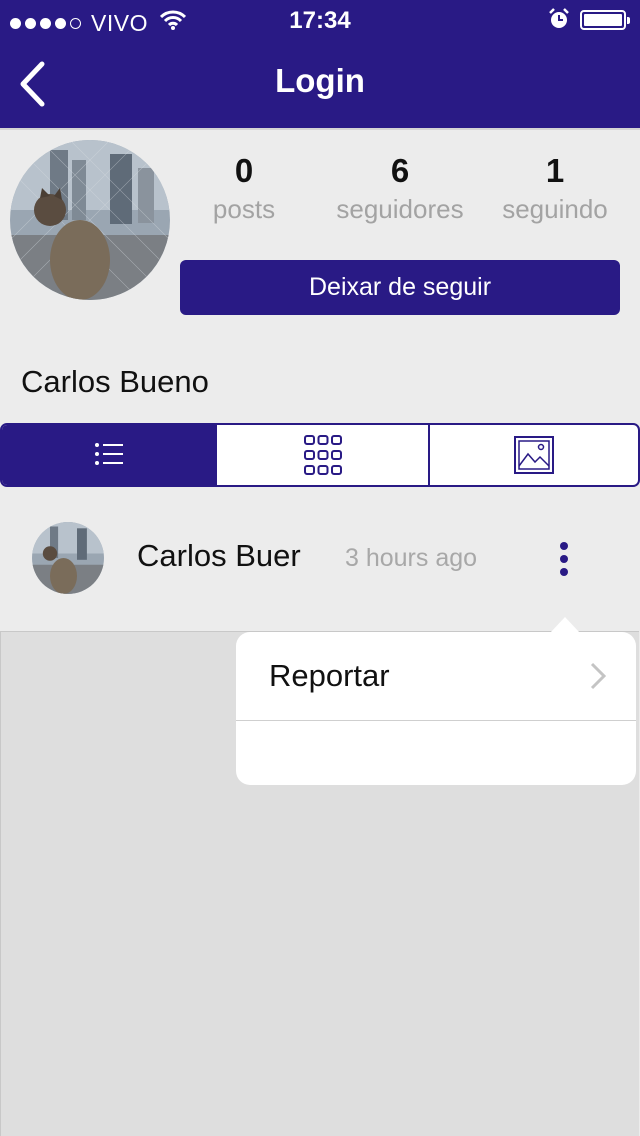  Describe the element at coordinates (90, 220) in the screenshot. I see `profile-avatar` at that location.